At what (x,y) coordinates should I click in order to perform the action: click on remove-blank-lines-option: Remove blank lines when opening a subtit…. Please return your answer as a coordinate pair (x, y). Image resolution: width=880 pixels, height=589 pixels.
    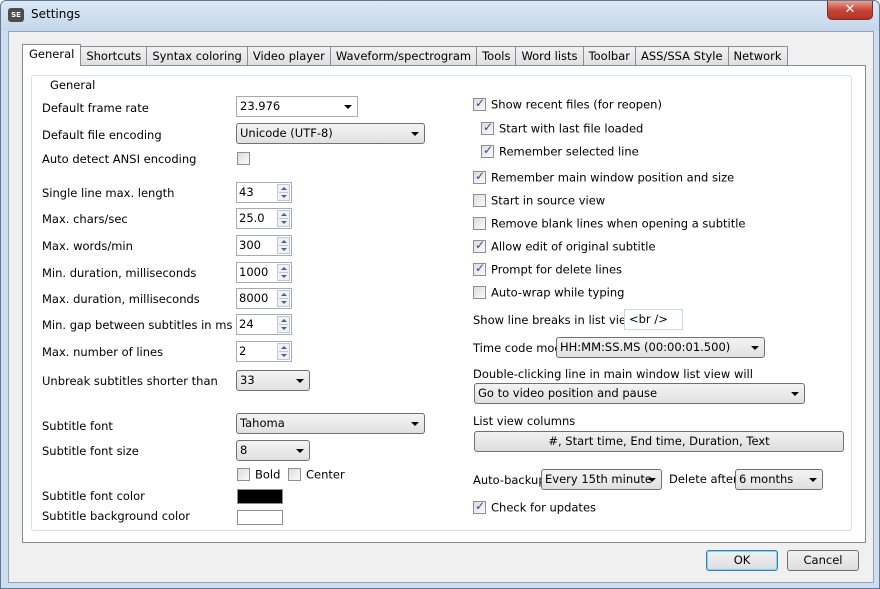
    Looking at the image, I should click on (609, 223).